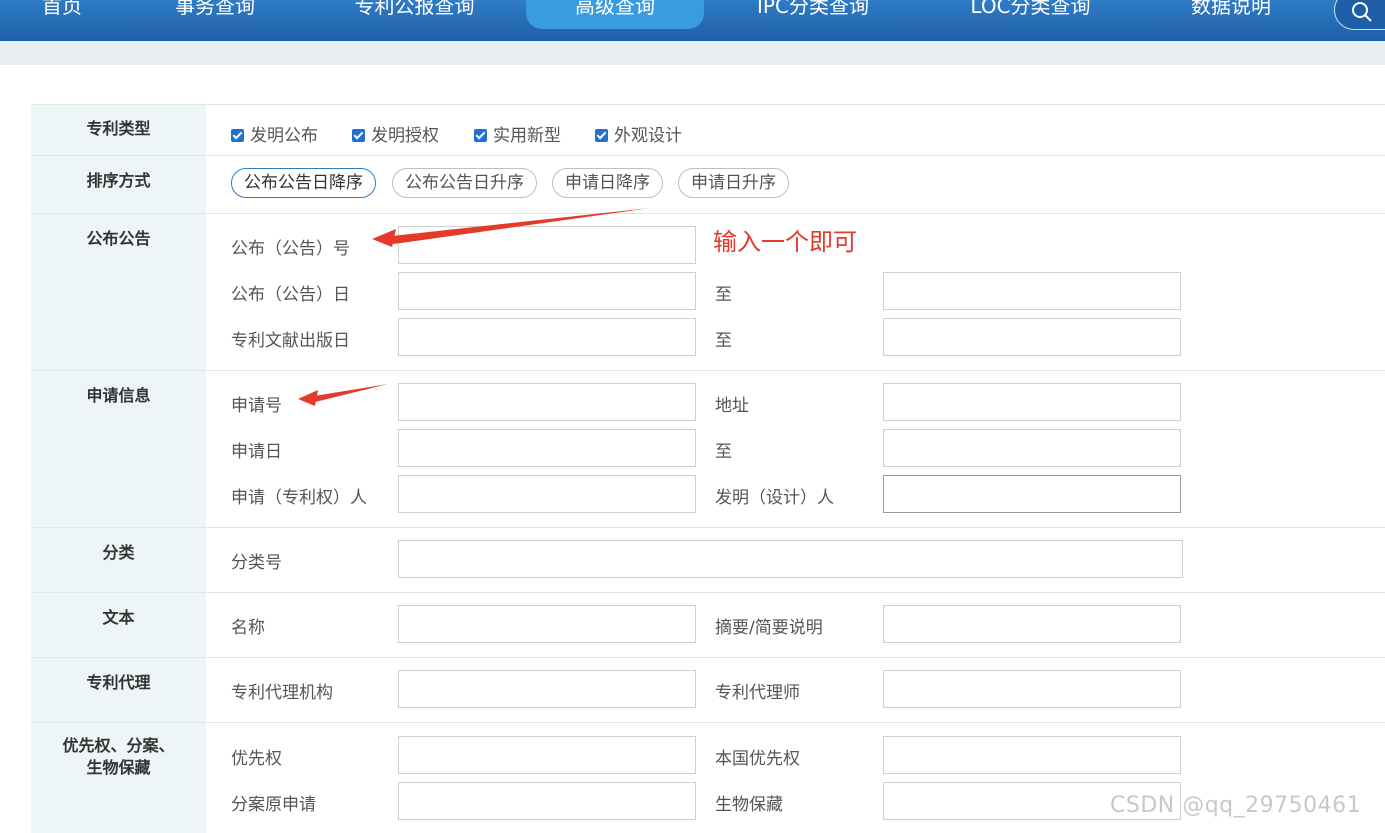 The image size is (1385, 833). Describe the element at coordinates (749, 805) in the screenshot. I see `bio-deposit-label: 生物保藏` at that location.